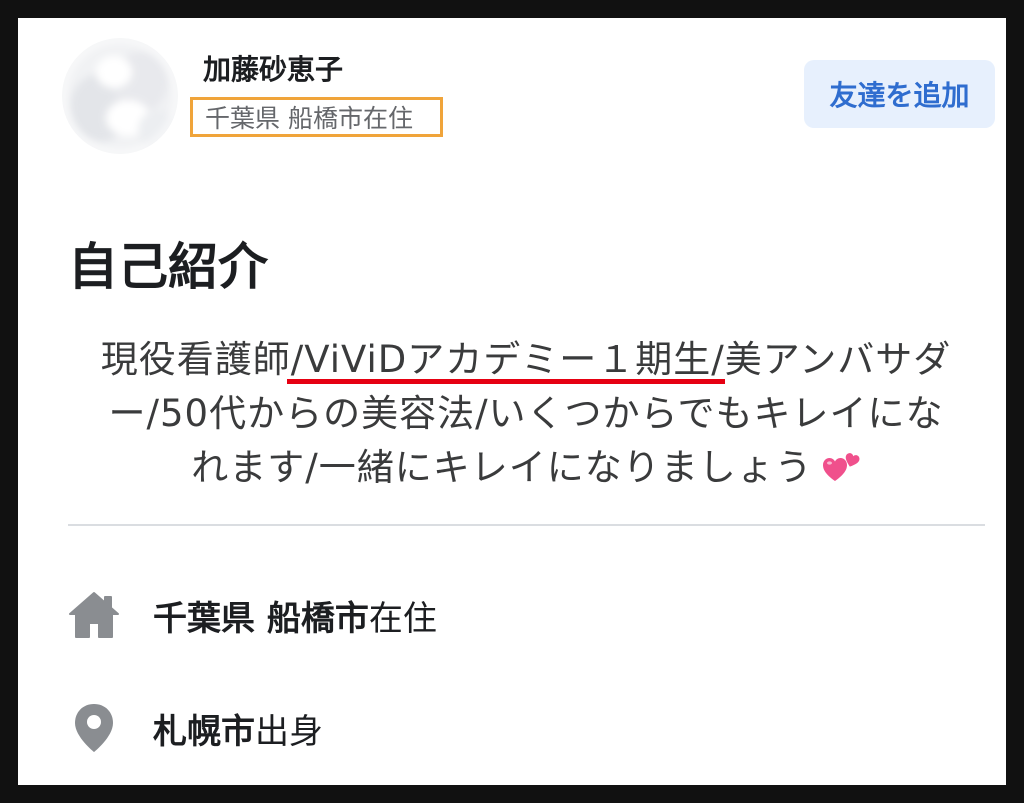 The image size is (1024, 803). I want to click on add-friend-label: 友達を追加, so click(899, 95).